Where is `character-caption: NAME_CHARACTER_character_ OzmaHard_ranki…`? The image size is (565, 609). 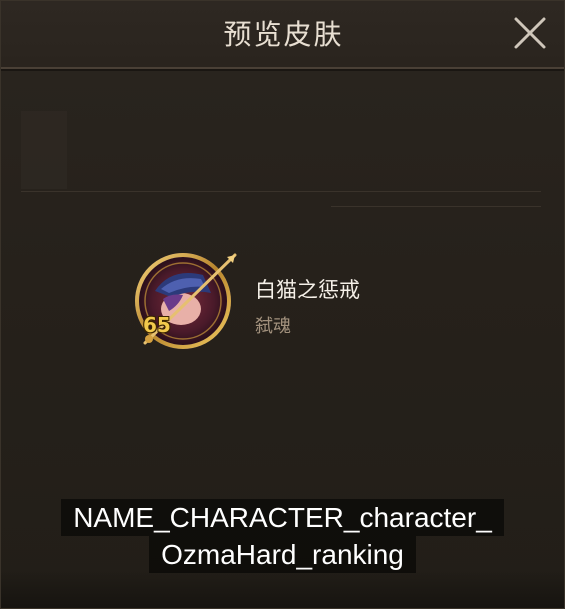
character-caption: NAME_CHARACTER_character_ OzmaHard_ranki… is located at coordinates (282, 536).